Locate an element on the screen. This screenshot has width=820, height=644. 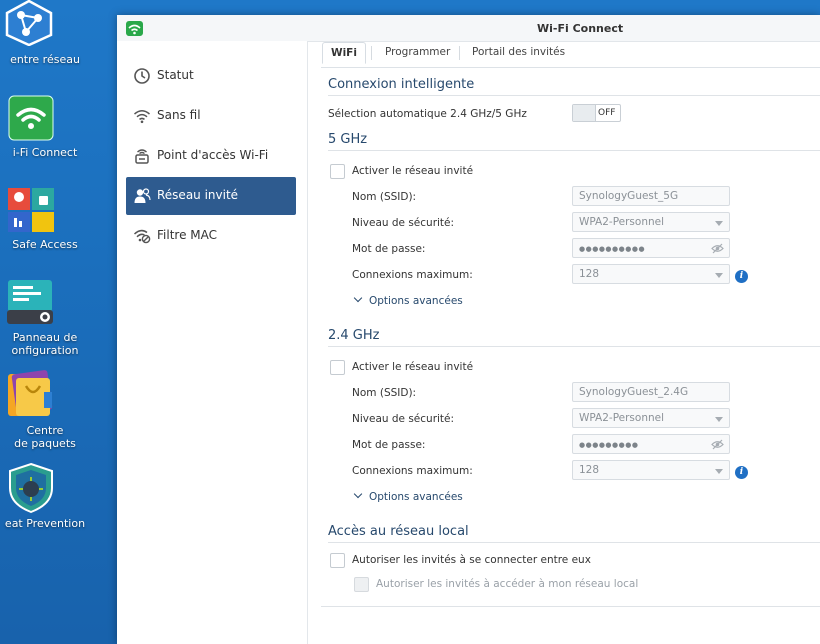
window-titlebar: Wi-Fi Connect is located at coordinates (468, 28).